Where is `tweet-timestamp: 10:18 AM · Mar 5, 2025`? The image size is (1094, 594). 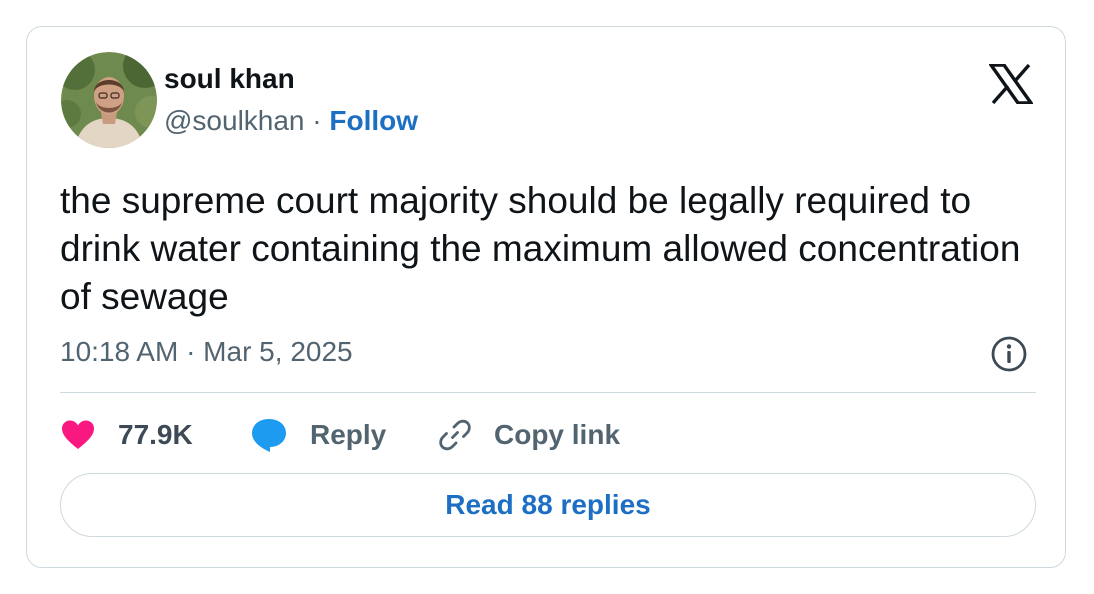 tweet-timestamp: 10:18 AM · Mar 5, 2025 is located at coordinates (206, 352).